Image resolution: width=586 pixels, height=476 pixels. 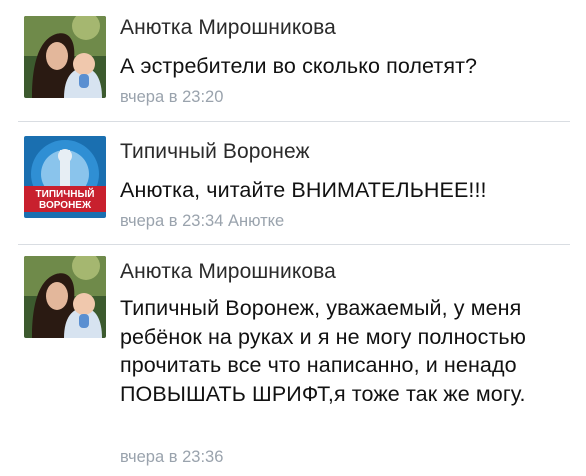 I want to click on comment-timestamp: вчера в 23:34 Анютке, so click(x=202, y=221).